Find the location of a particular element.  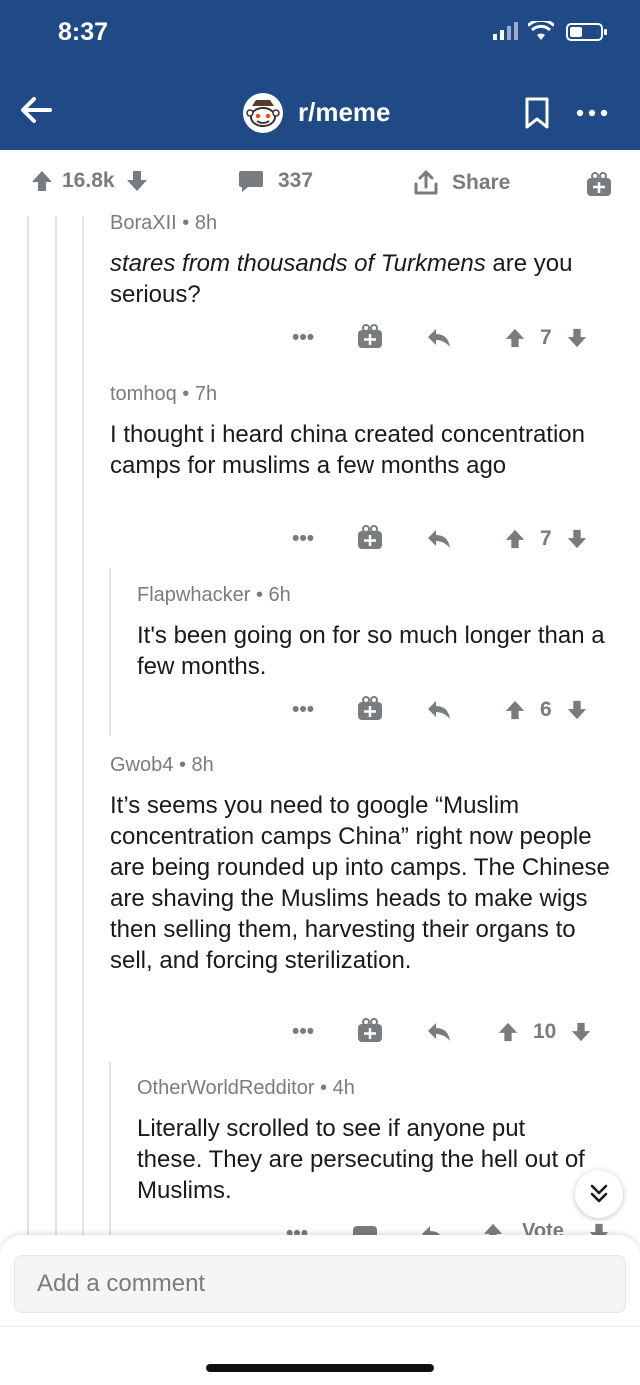

next-comment-button is located at coordinates (599, 1194).